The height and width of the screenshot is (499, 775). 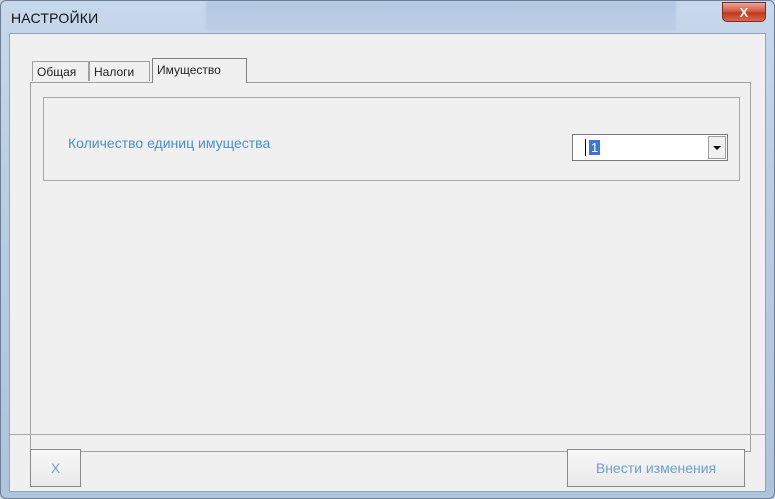 What do you see at coordinates (55, 18) in the screenshot?
I see `window-title: НАСТРОЙКИ` at bounding box center [55, 18].